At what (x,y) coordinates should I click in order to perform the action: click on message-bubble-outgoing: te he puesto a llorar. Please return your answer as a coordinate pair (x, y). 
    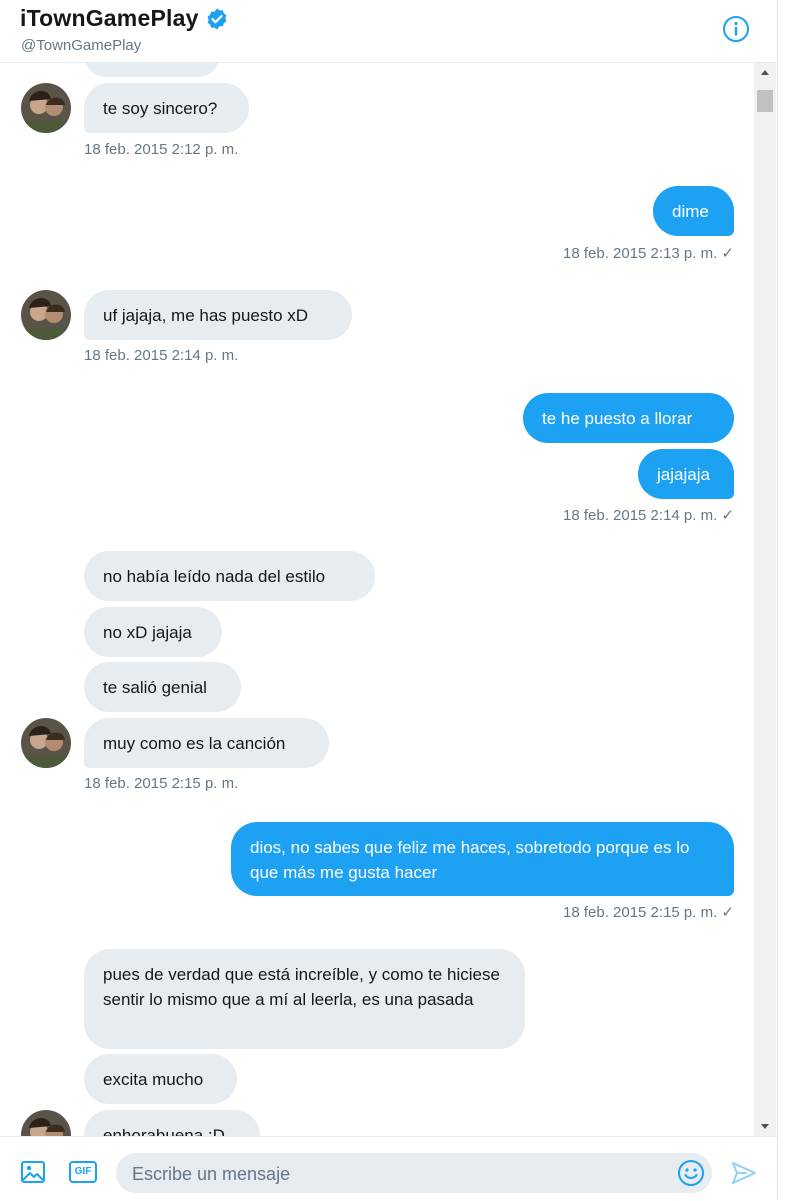
    Looking at the image, I should click on (628, 418).